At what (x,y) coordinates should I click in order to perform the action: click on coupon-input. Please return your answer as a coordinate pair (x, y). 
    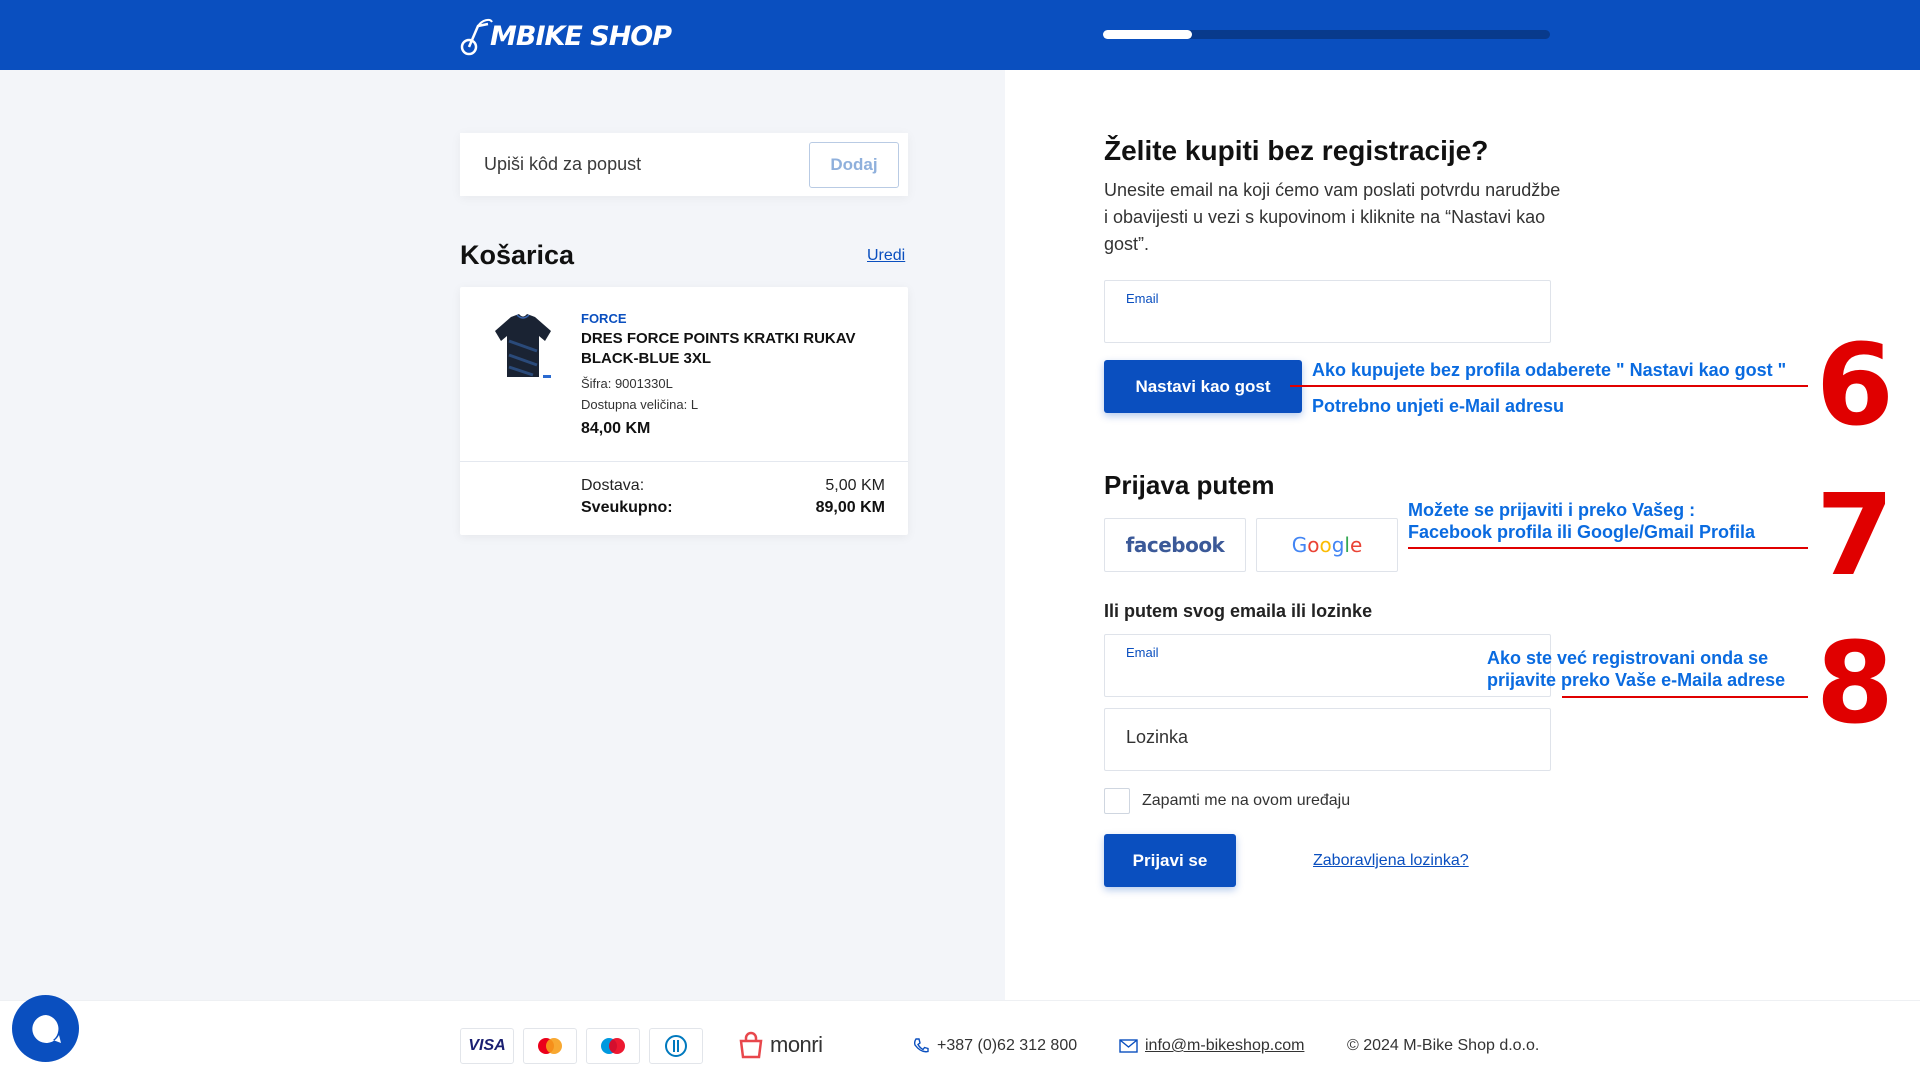
    Looking at the image, I should click on (634, 164).